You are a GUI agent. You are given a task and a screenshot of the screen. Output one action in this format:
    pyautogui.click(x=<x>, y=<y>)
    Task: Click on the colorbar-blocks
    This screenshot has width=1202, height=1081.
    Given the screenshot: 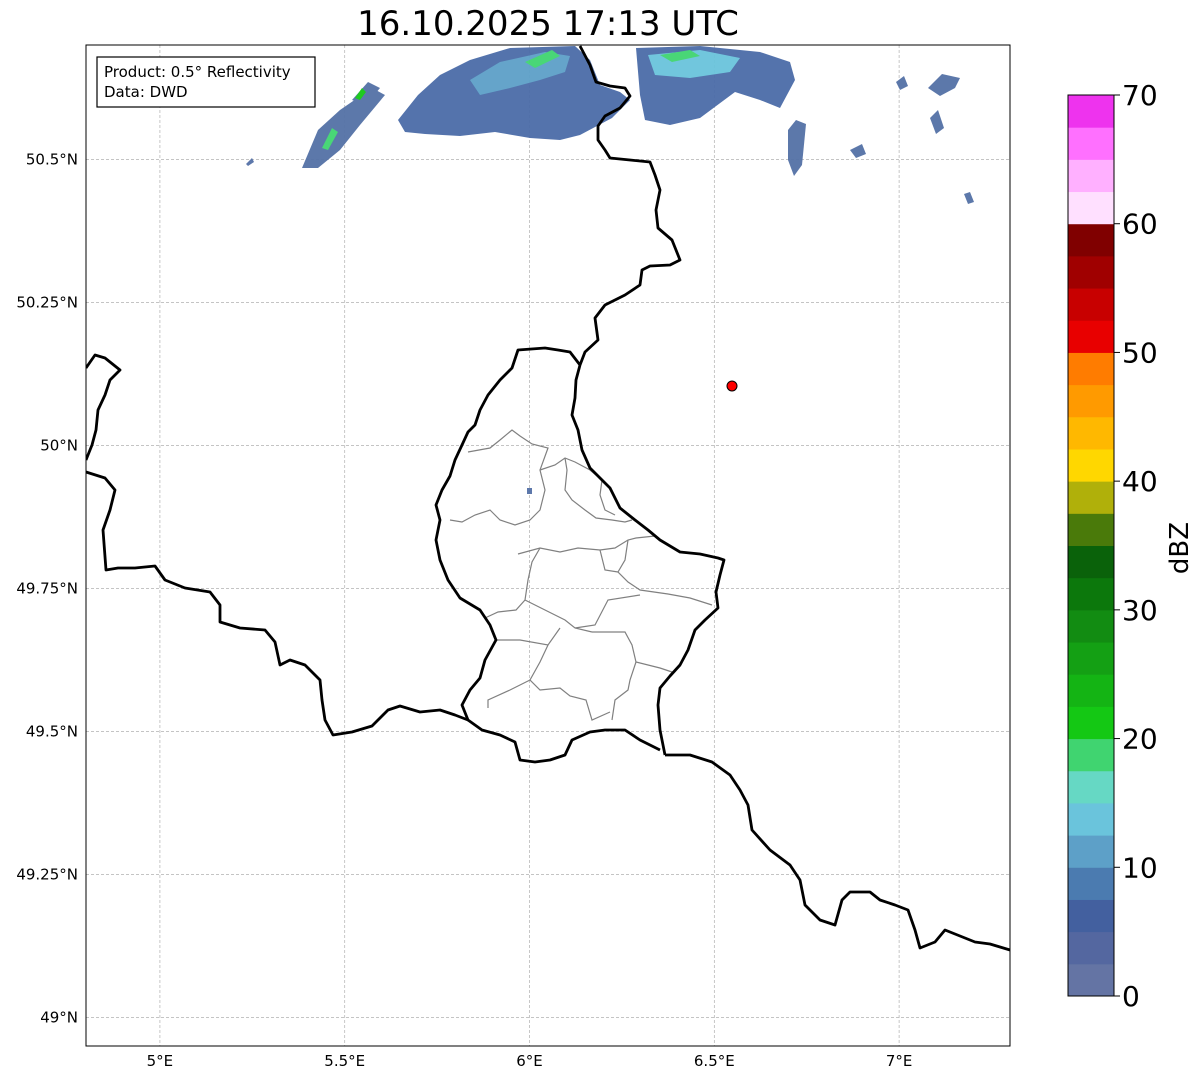 What is the action you would take?
    pyautogui.click(x=1091, y=546)
    